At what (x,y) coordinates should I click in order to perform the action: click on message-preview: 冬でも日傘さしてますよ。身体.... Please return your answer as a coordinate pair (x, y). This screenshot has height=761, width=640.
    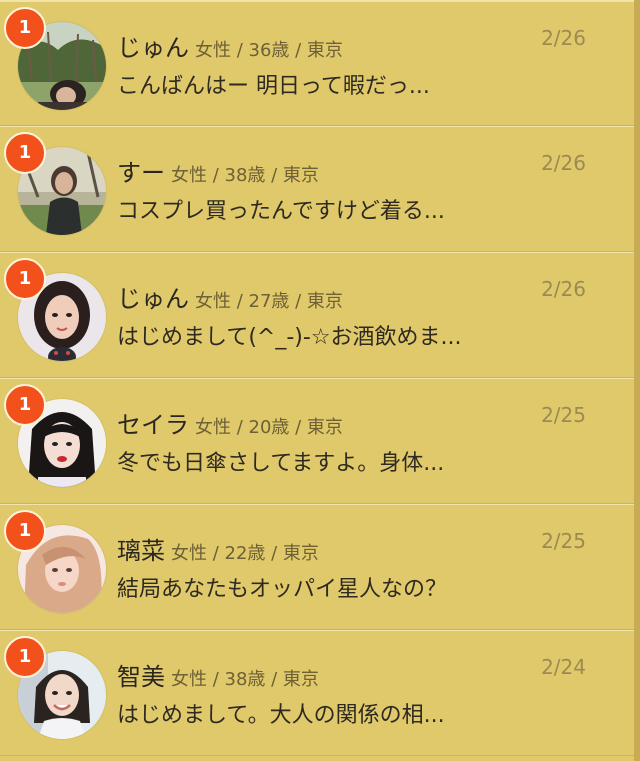
    Looking at the image, I should click on (281, 463).